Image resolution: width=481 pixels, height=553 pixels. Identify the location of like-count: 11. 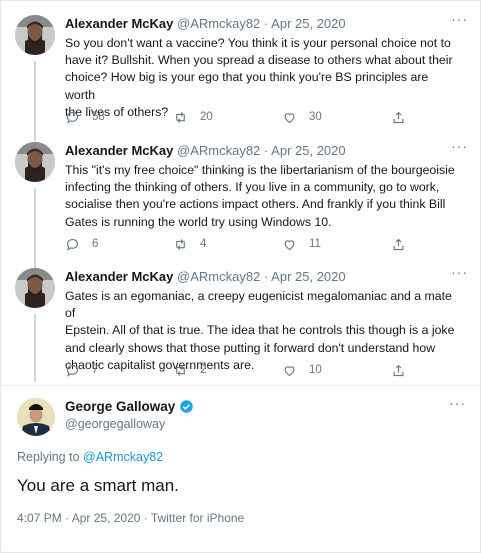
(315, 244).